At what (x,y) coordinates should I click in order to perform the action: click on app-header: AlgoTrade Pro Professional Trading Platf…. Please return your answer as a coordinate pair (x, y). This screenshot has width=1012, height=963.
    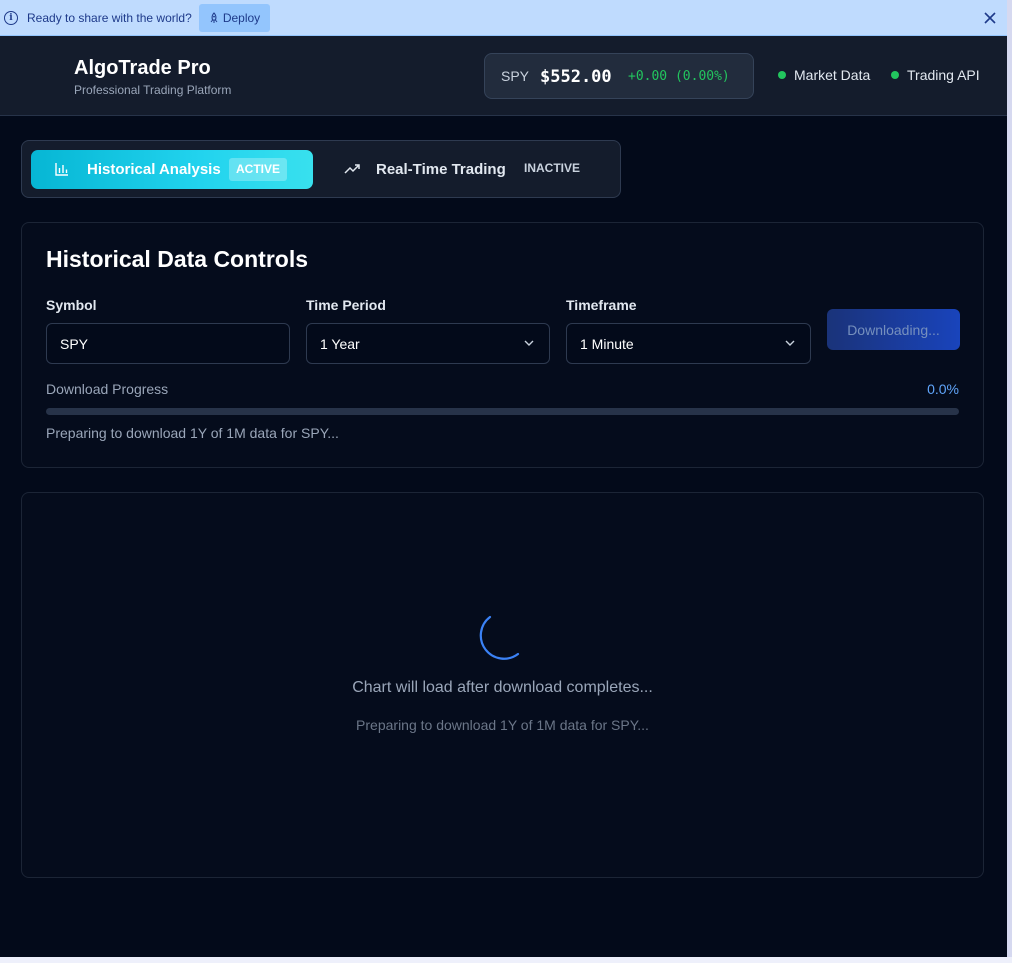
    Looking at the image, I should click on (503, 76).